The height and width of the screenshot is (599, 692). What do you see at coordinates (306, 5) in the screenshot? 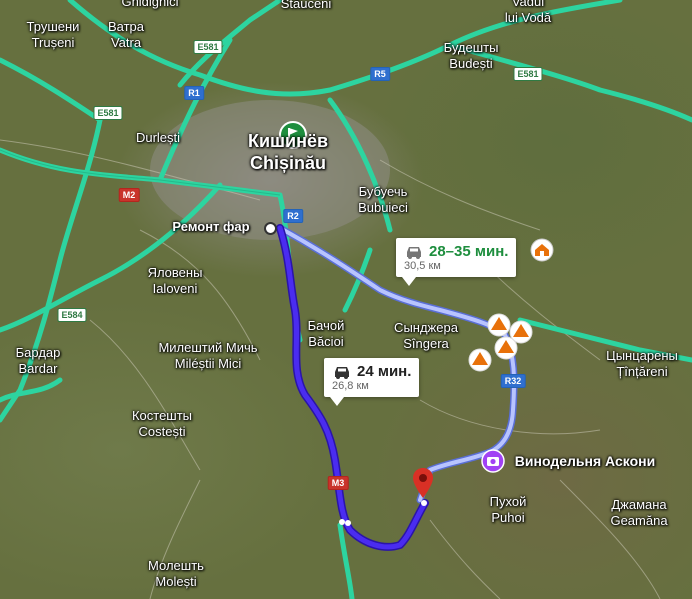
I see `city-label-stauceni: Stăuceni` at bounding box center [306, 5].